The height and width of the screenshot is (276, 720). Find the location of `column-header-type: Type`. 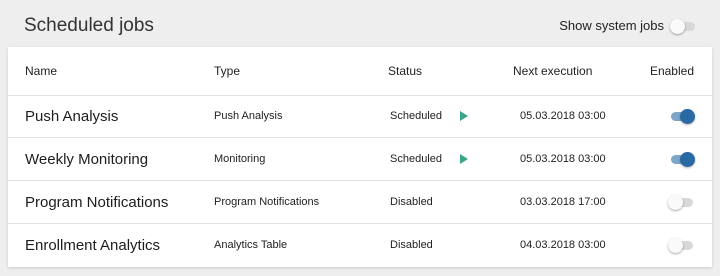

column-header-type: Type is located at coordinates (227, 71).